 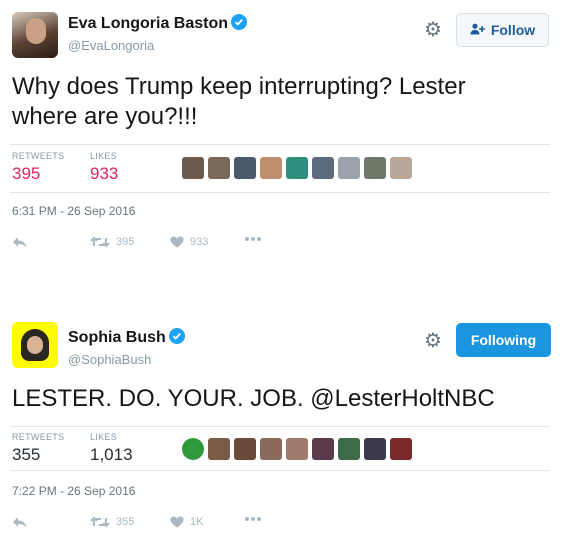 I want to click on follow-button: Follow, so click(x=502, y=30).